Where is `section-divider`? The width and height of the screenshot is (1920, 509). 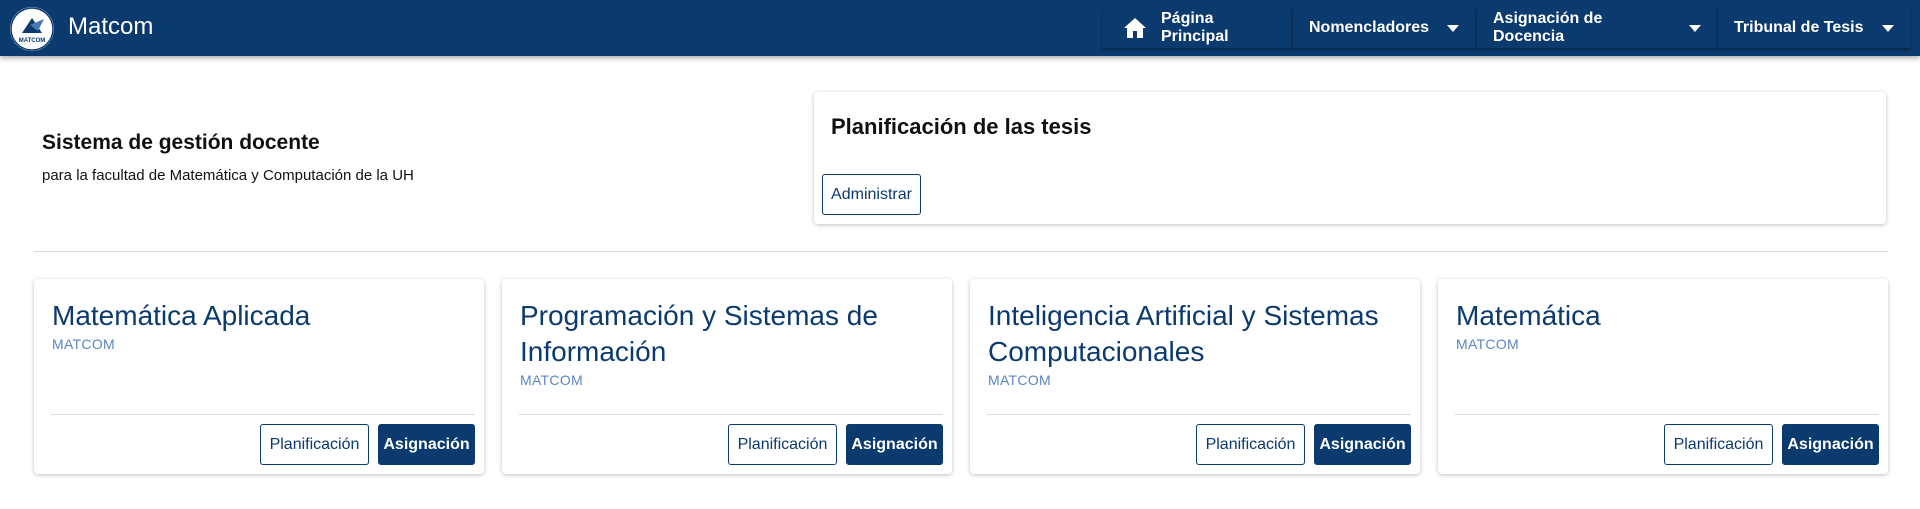 section-divider is located at coordinates (961, 251).